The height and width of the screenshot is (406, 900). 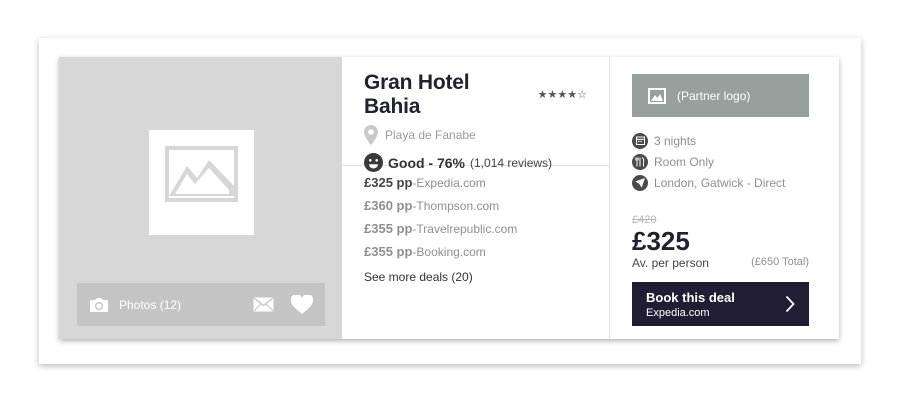 I want to click on calendar-icon, so click(x=640, y=140).